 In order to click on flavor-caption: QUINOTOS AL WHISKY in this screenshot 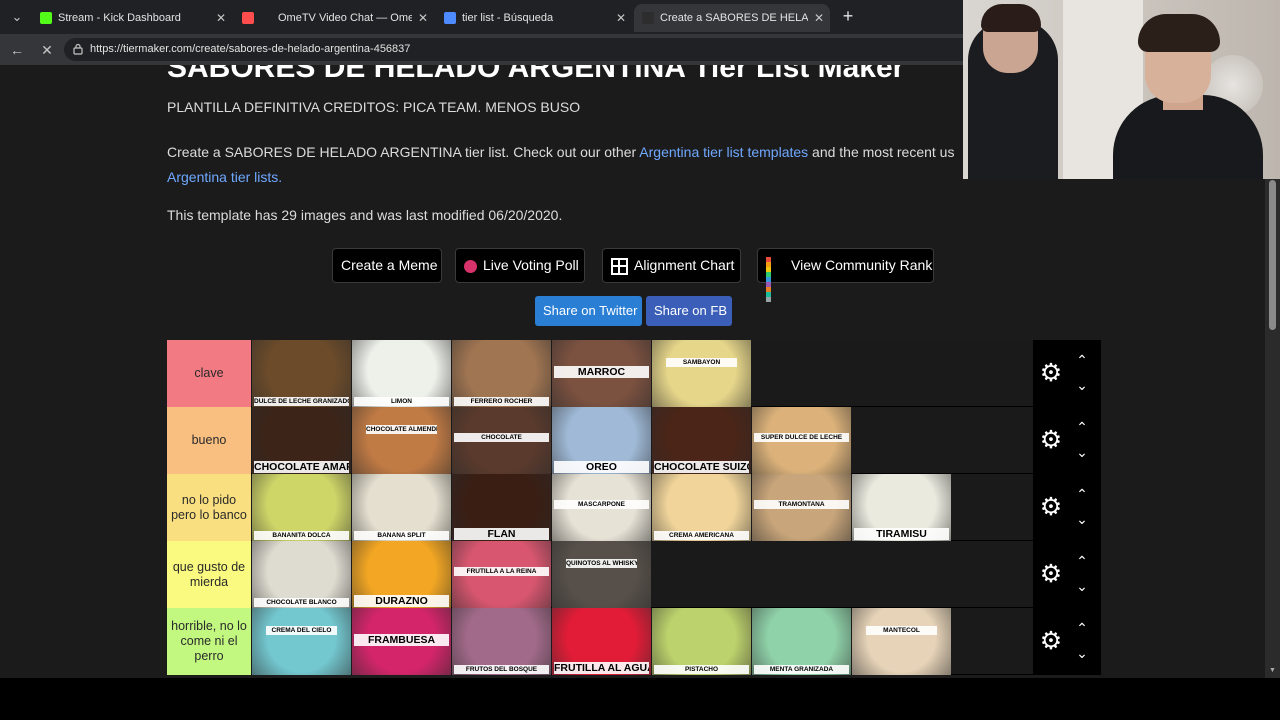, I will do `click(601, 563)`.